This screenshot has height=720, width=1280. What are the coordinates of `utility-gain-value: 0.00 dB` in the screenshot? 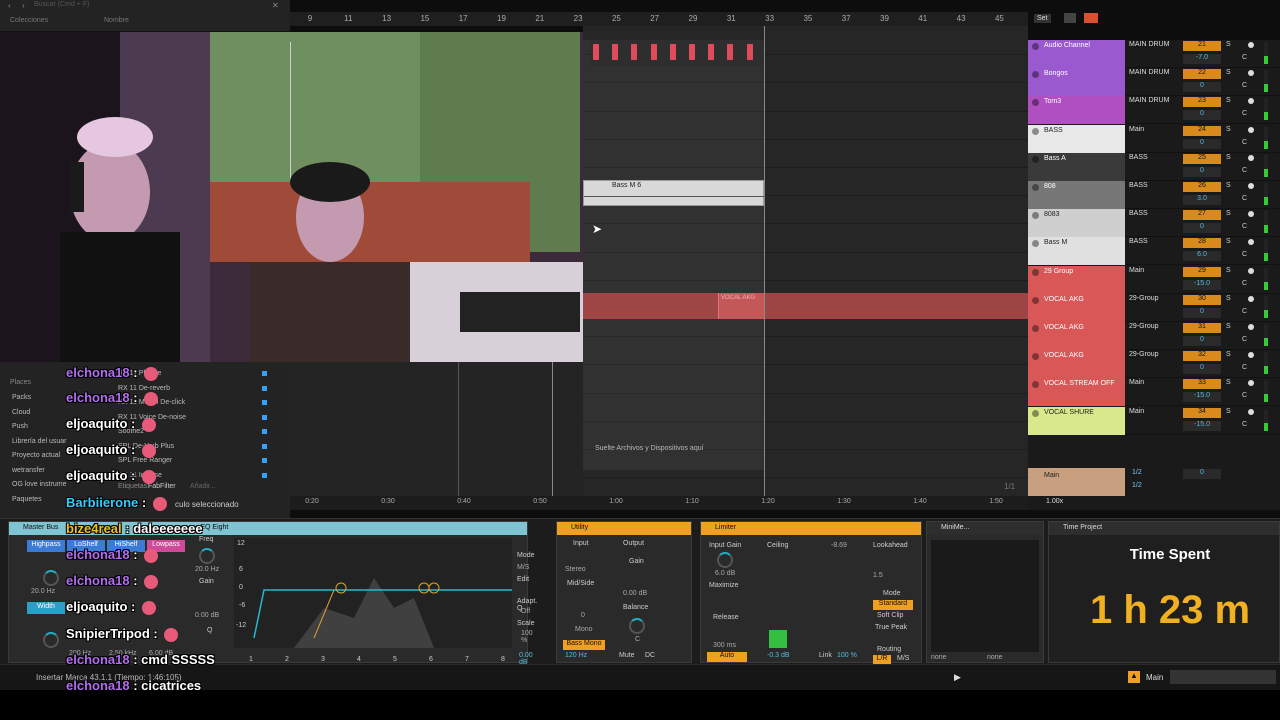 It's located at (635, 593).